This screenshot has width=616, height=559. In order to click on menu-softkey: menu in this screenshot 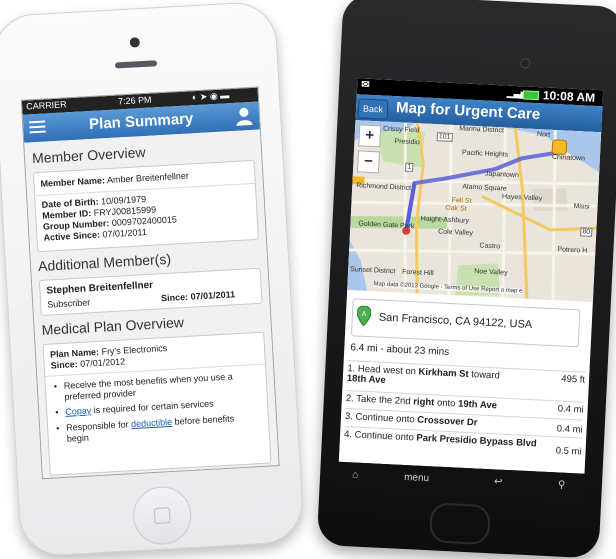, I will do `click(417, 478)`.